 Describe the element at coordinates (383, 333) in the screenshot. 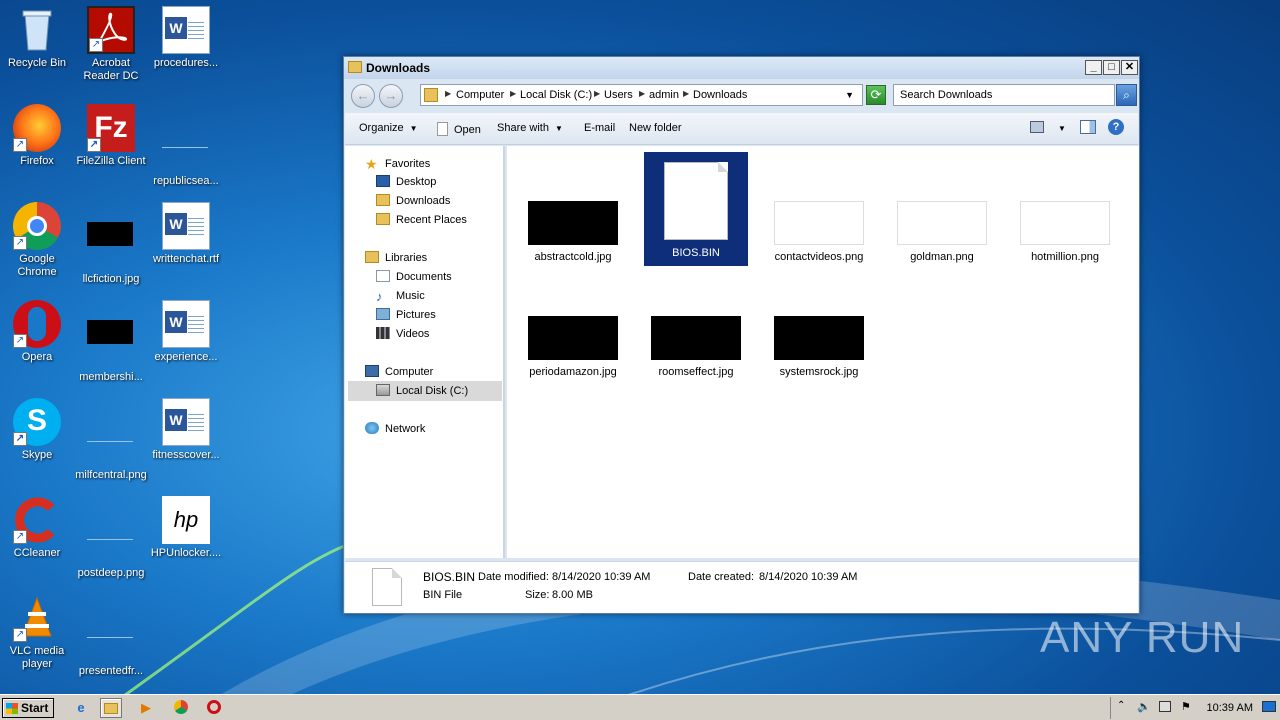

I see `videos-icon` at that location.